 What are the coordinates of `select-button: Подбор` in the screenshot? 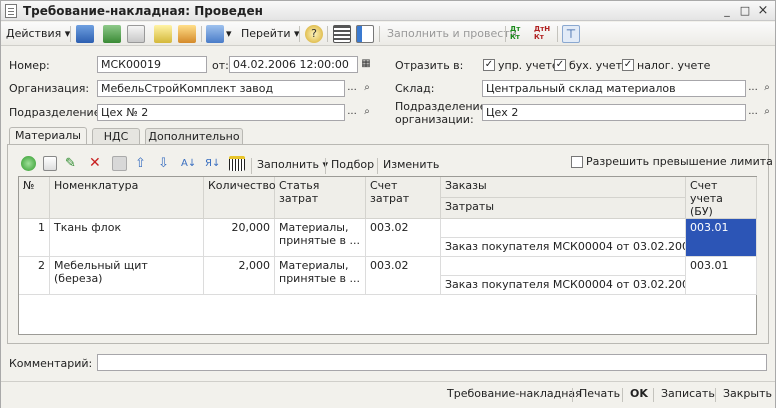 It's located at (352, 164).